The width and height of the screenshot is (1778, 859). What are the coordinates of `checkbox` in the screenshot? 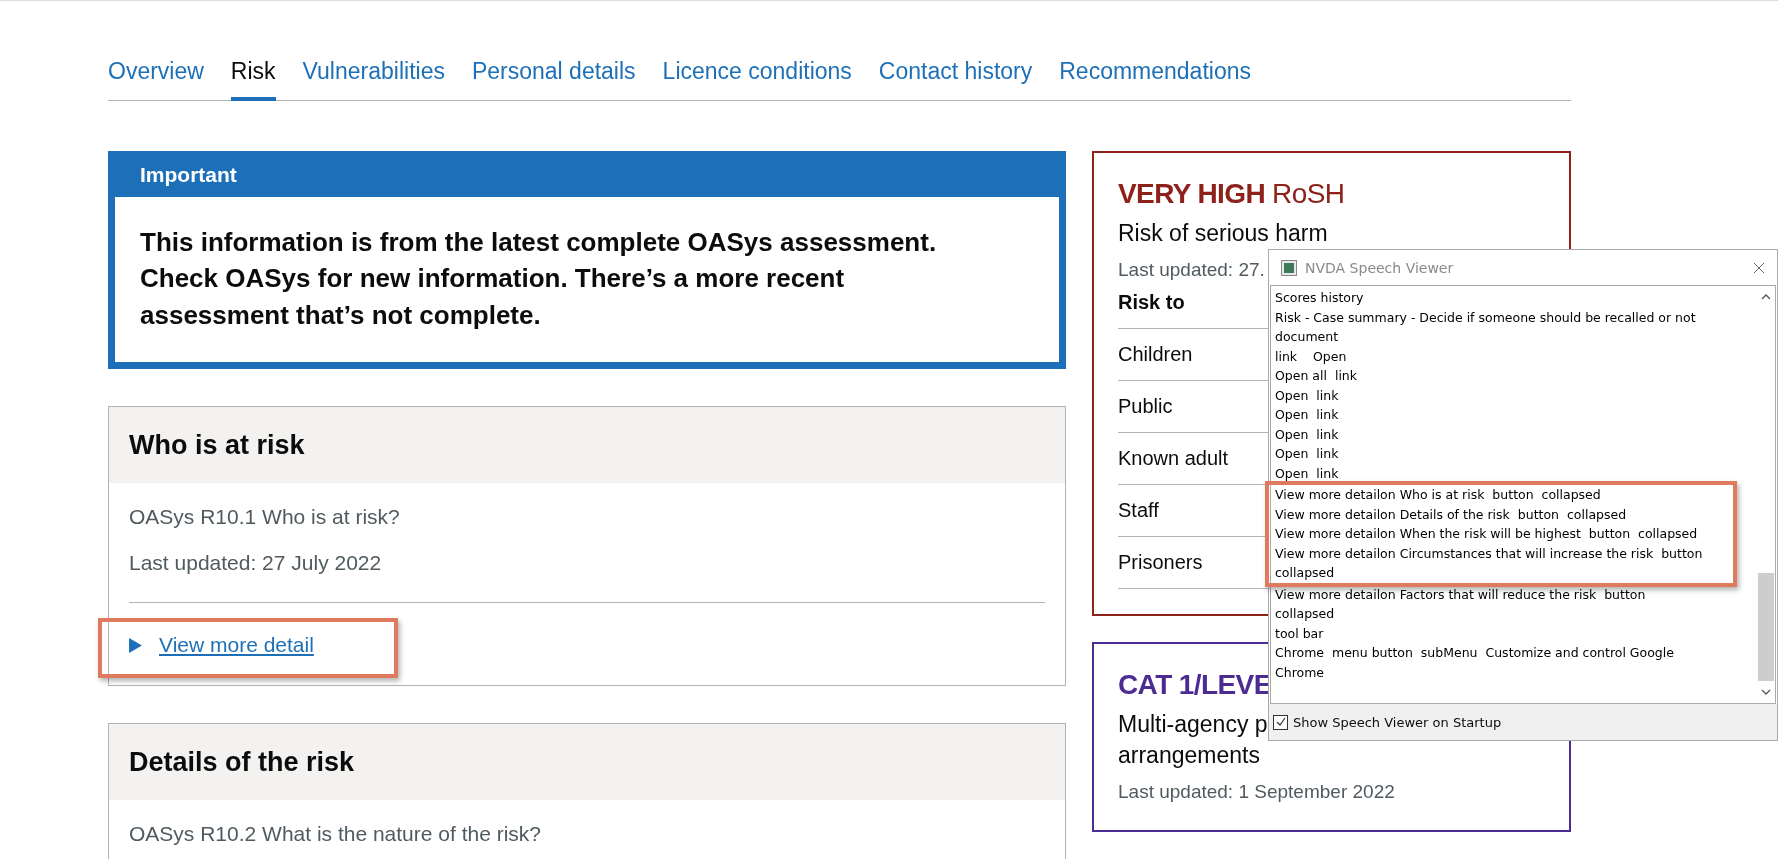 It's located at (1280, 722).